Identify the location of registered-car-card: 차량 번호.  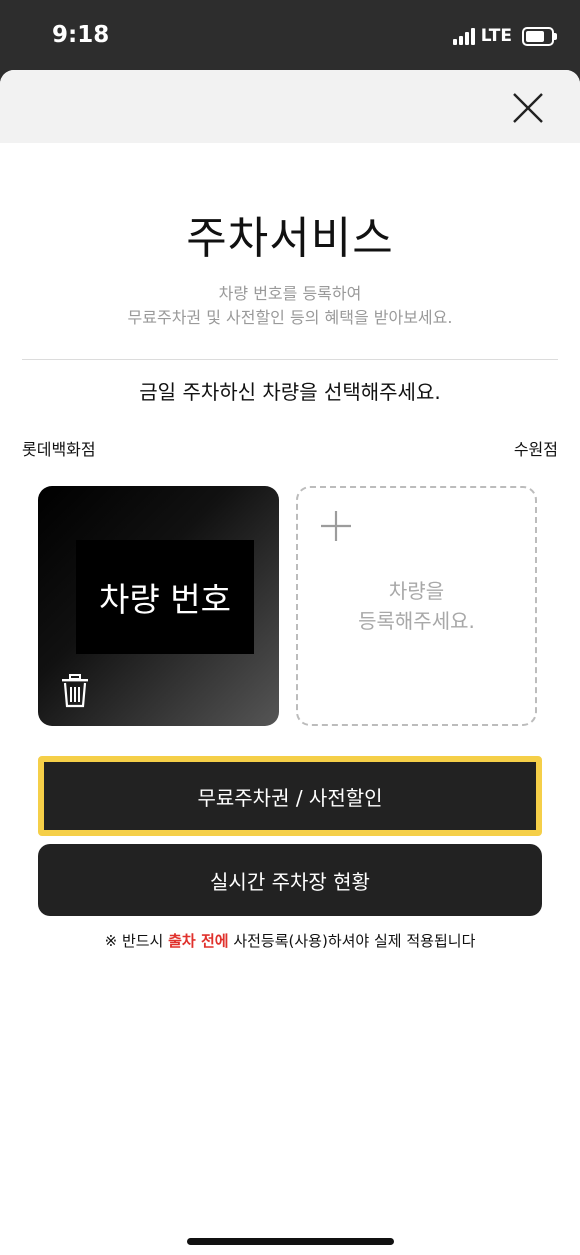
(158, 606).